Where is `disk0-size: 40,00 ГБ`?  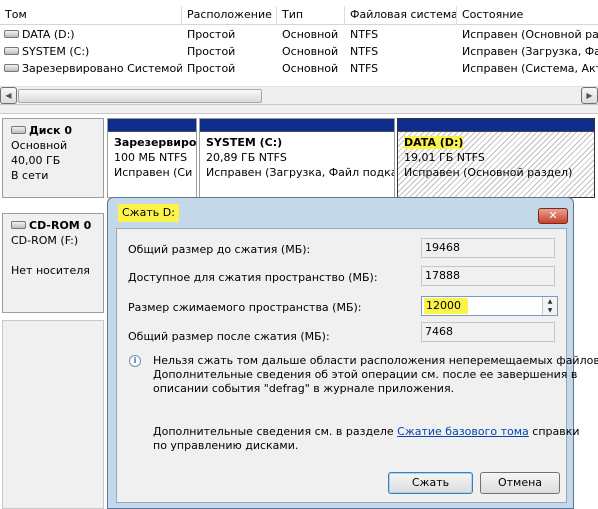 disk0-size: 40,00 ГБ is located at coordinates (36, 160).